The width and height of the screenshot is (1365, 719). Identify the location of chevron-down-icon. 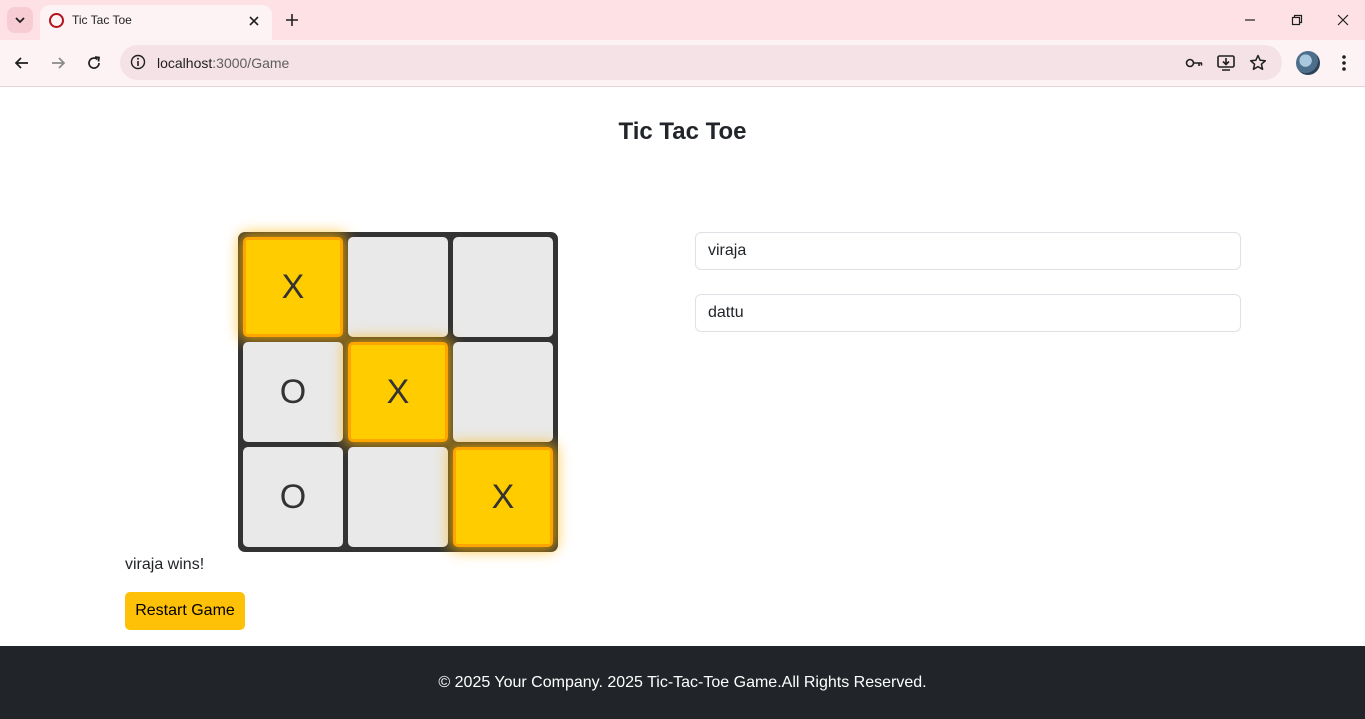
(20, 20).